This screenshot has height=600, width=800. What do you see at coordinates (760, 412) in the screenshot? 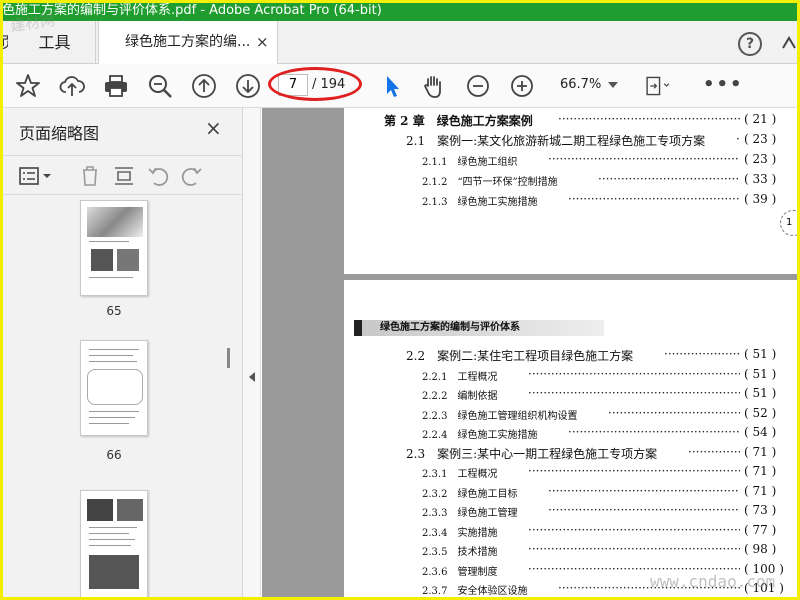
I see `toc-page-number: ( 52 )` at bounding box center [760, 412].